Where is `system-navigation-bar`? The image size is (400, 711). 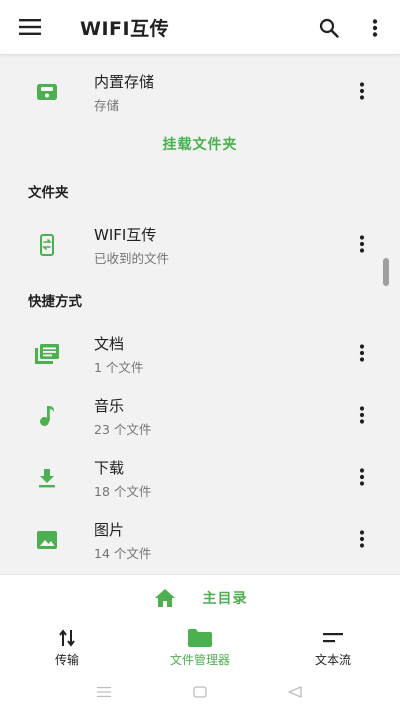
system-navigation-bar is located at coordinates (200, 692).